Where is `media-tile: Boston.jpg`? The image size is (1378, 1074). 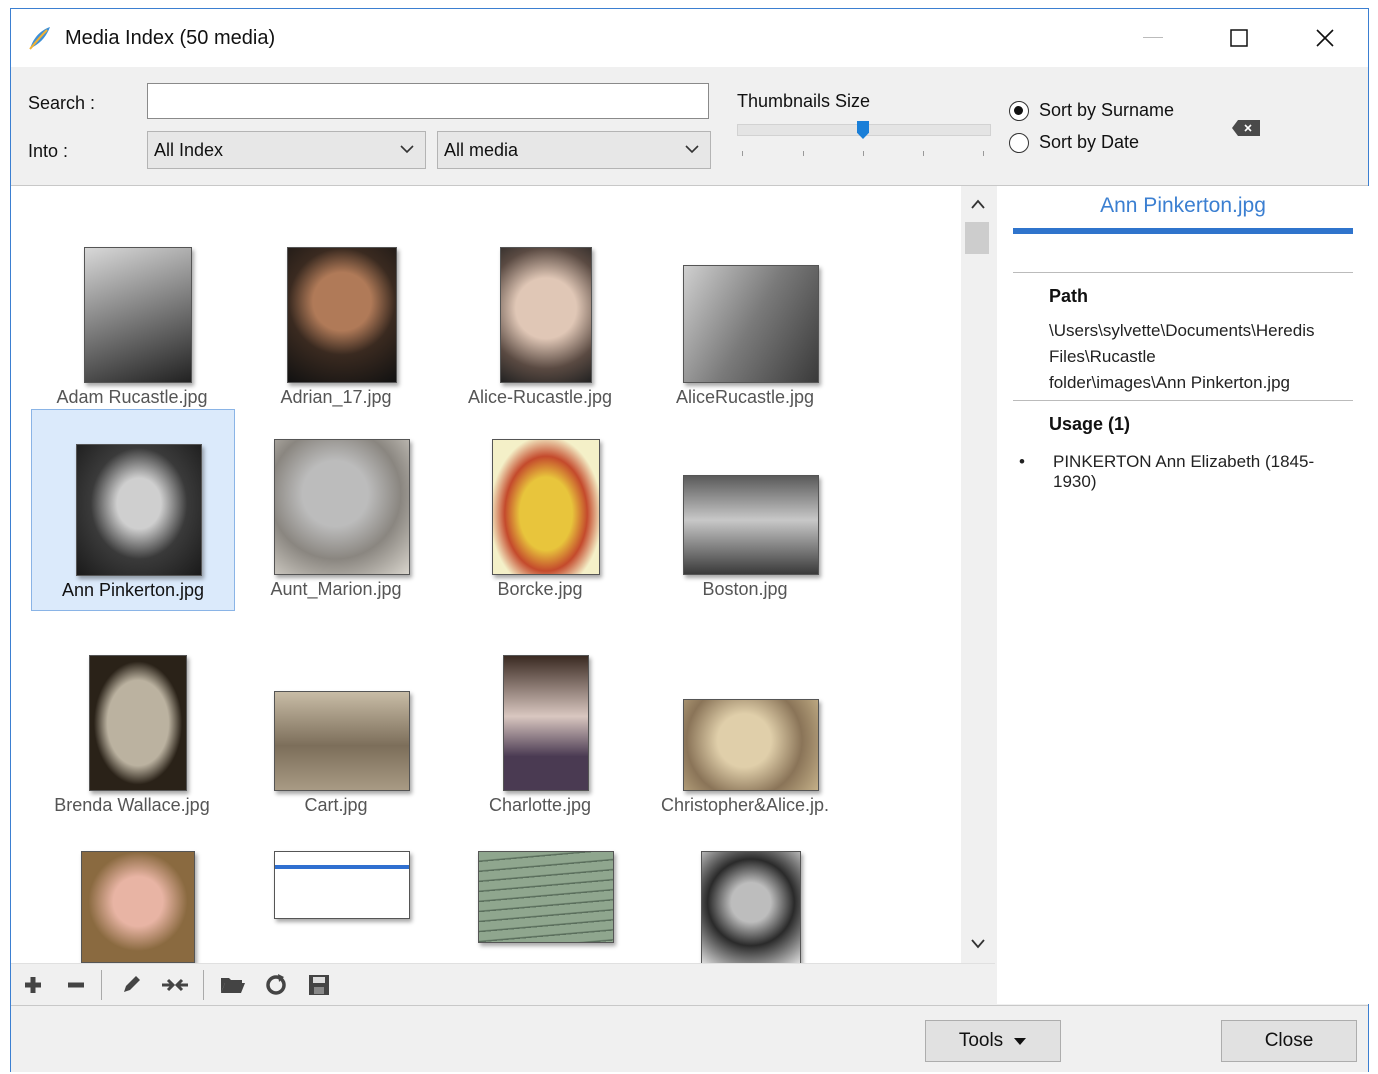 media-tile: Boston.jpg is located at coordinates (746, 510).